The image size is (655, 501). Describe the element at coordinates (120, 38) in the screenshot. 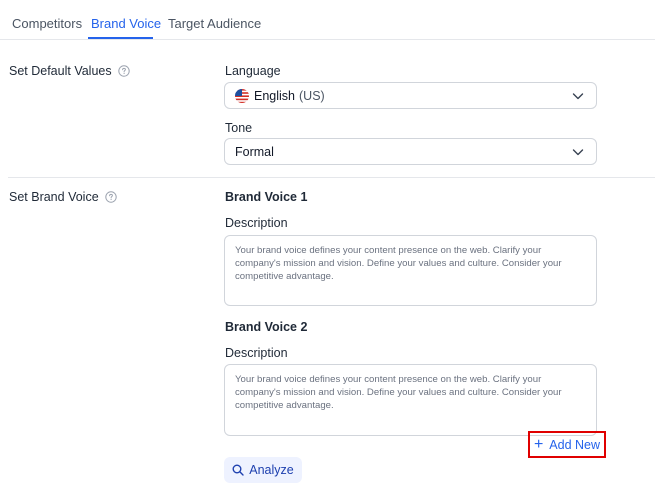

I see `active-tab-indicator` at that location.